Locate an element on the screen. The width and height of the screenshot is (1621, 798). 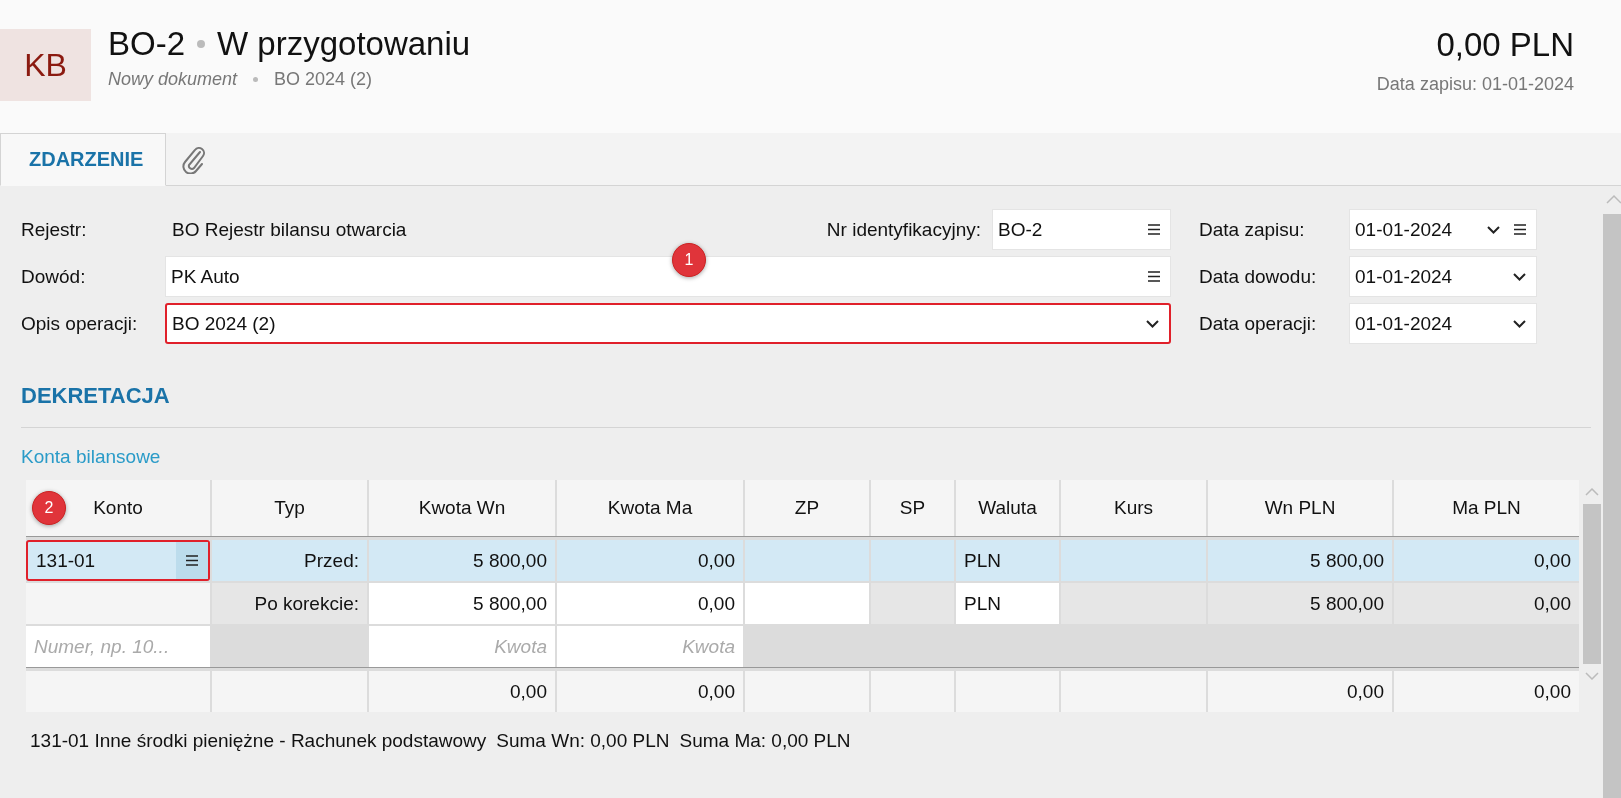
column-header: Kwota Ma is located at coordinates (650, 508).